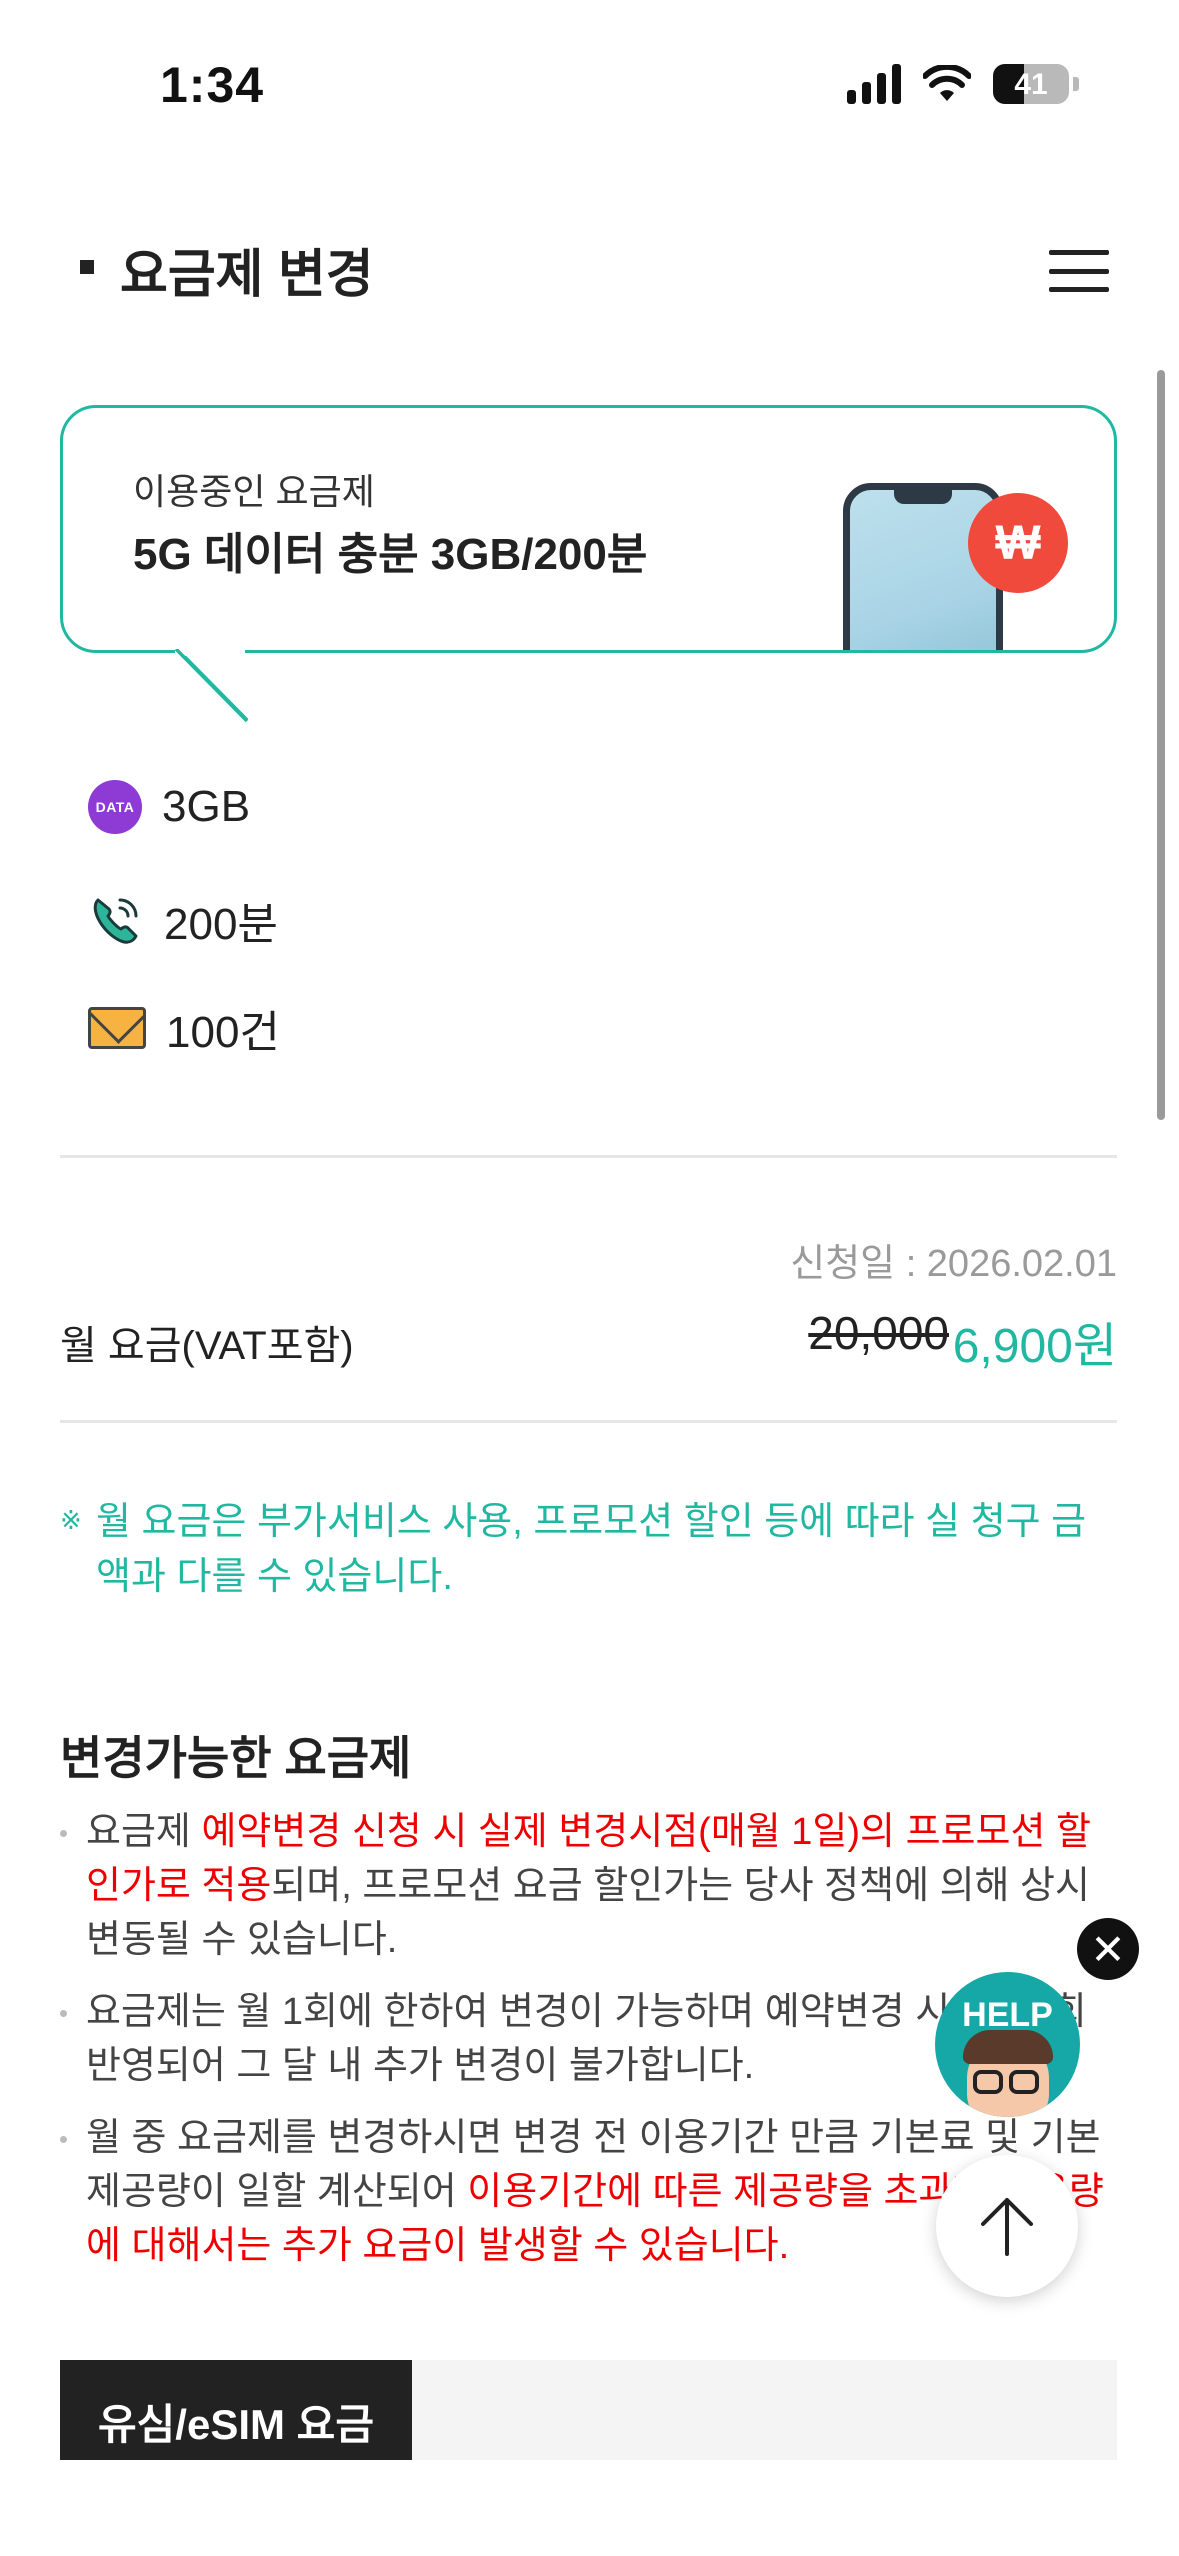 The height and width of the screenshot is (2556, 1179). Describe the element at coordinates (223, 1032) in the screenshot. I see `feature-sms-value: 100건` at that location.